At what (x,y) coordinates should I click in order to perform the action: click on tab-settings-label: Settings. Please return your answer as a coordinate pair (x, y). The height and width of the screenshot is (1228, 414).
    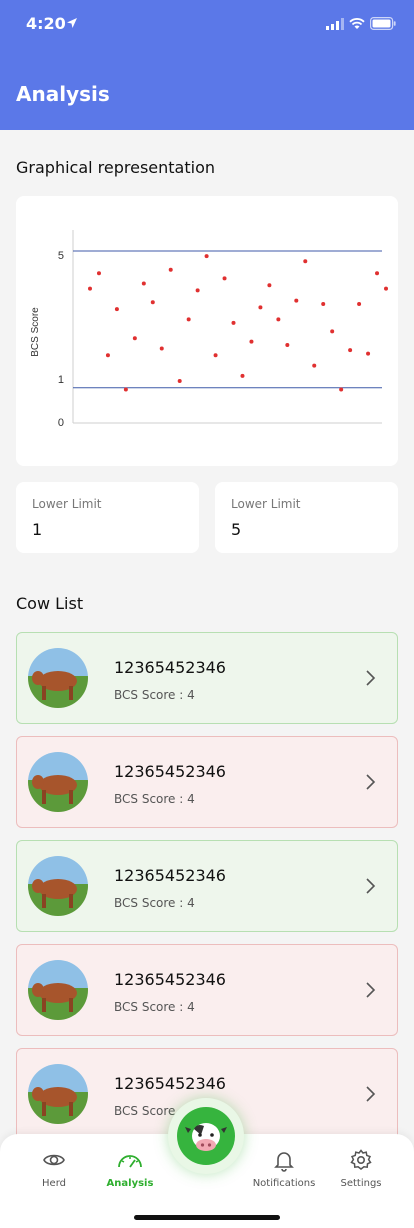
    Looking at the image, I should click on (361, 1183).